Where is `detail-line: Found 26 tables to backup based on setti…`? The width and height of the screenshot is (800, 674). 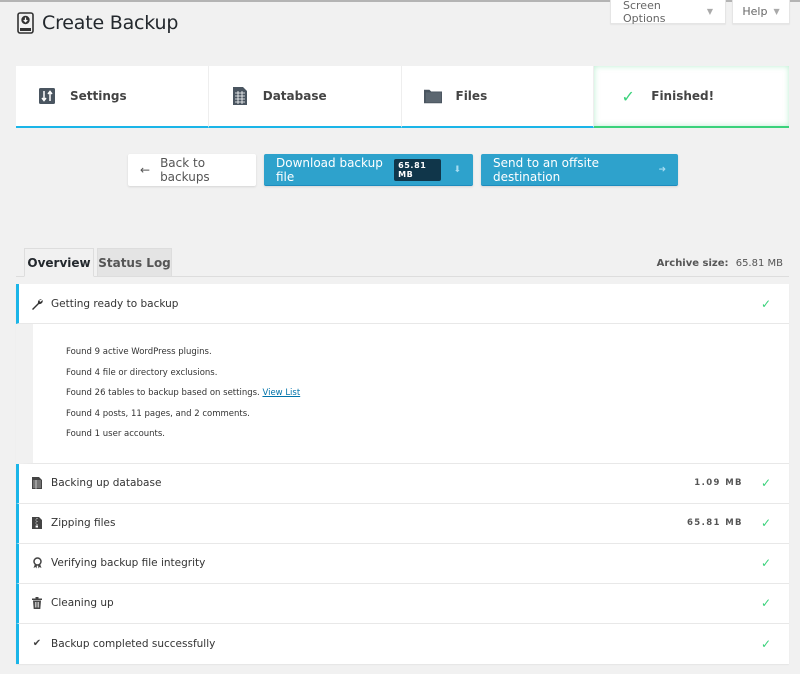
detail-line: Found 26 tables to backup based on setti… is located at coordinates (427, 393).